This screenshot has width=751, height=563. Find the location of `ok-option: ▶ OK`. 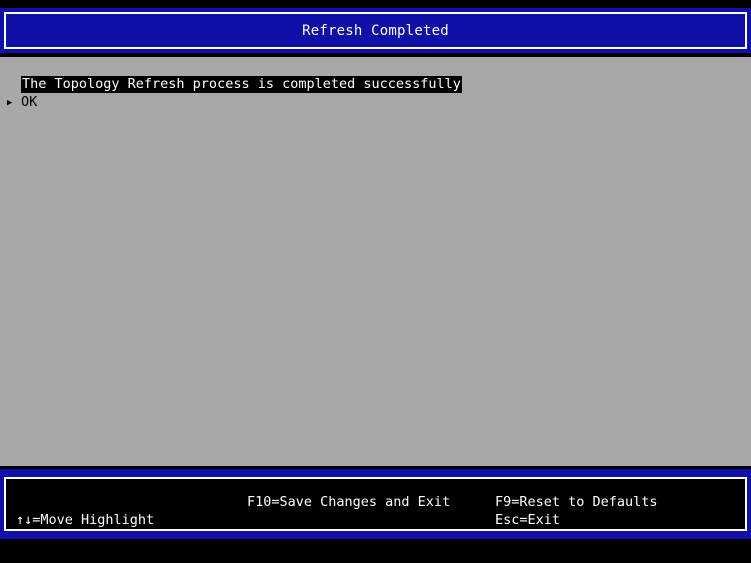

ok-option: ▶ OK is located at coordinates (22, 102).